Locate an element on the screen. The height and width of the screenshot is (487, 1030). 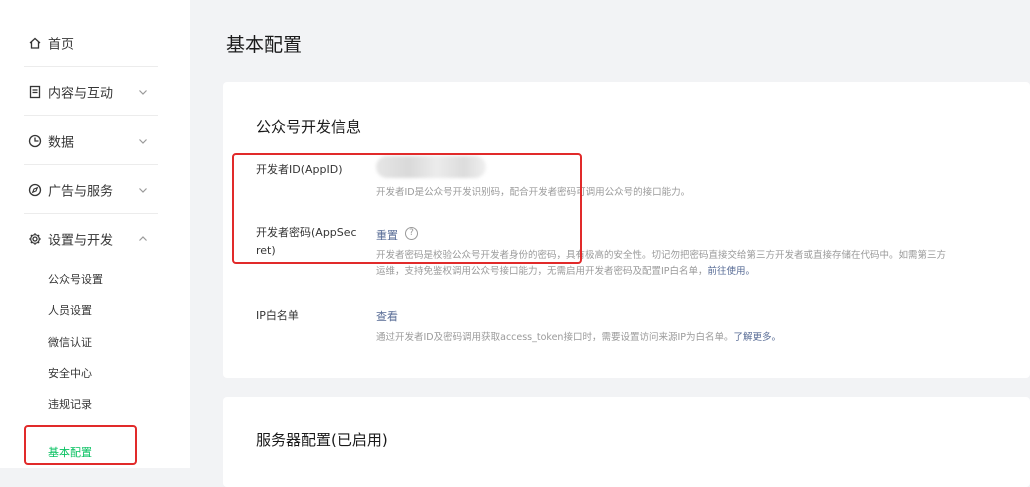
go-use-link: 前往使用。 is located at coordinates (732, 271).